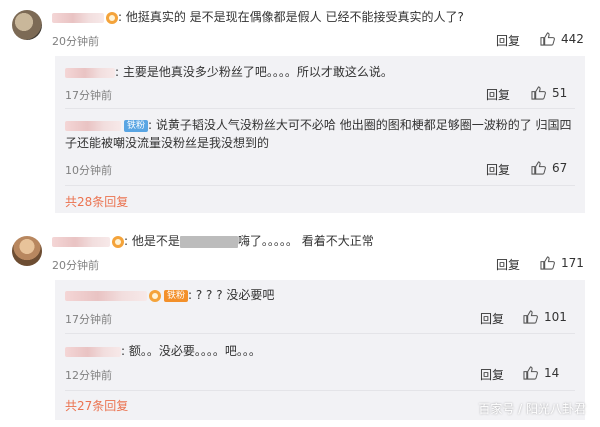 The height and width of the screenshot is (427, 600). Describe the element at coordinates (320, 361) in the screenshot. I see `sub-reply: : 额。。没必要。。。。吧。。。 12分钟前 回复 14` at that location.